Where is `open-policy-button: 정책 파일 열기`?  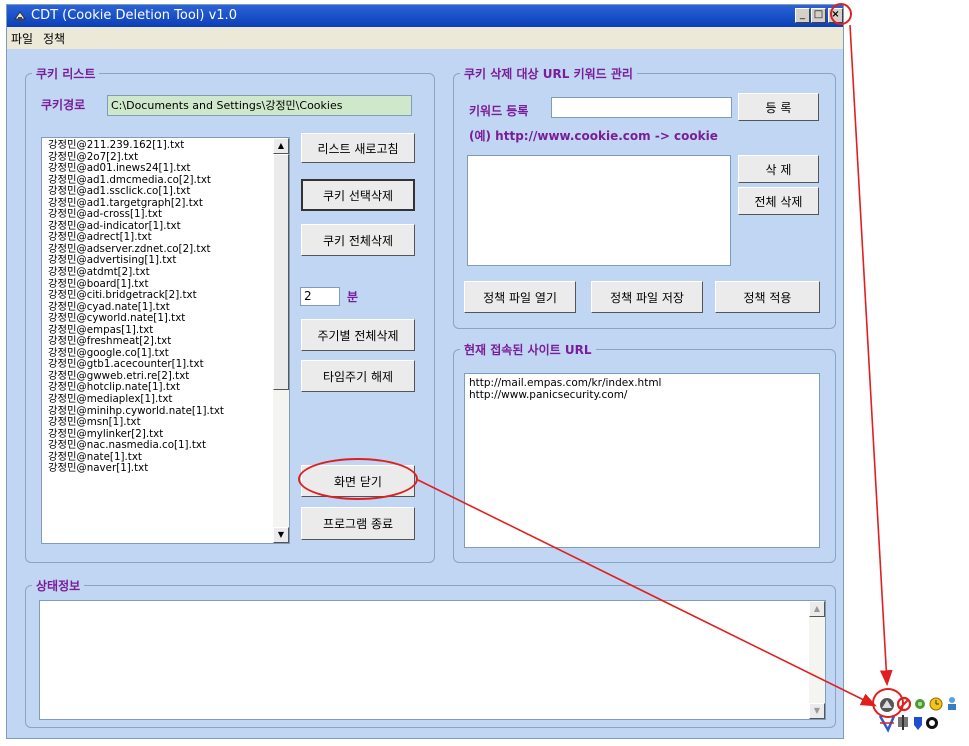 open-policy-button: 정책 파일 열기 is located at coordinates (520, 297).